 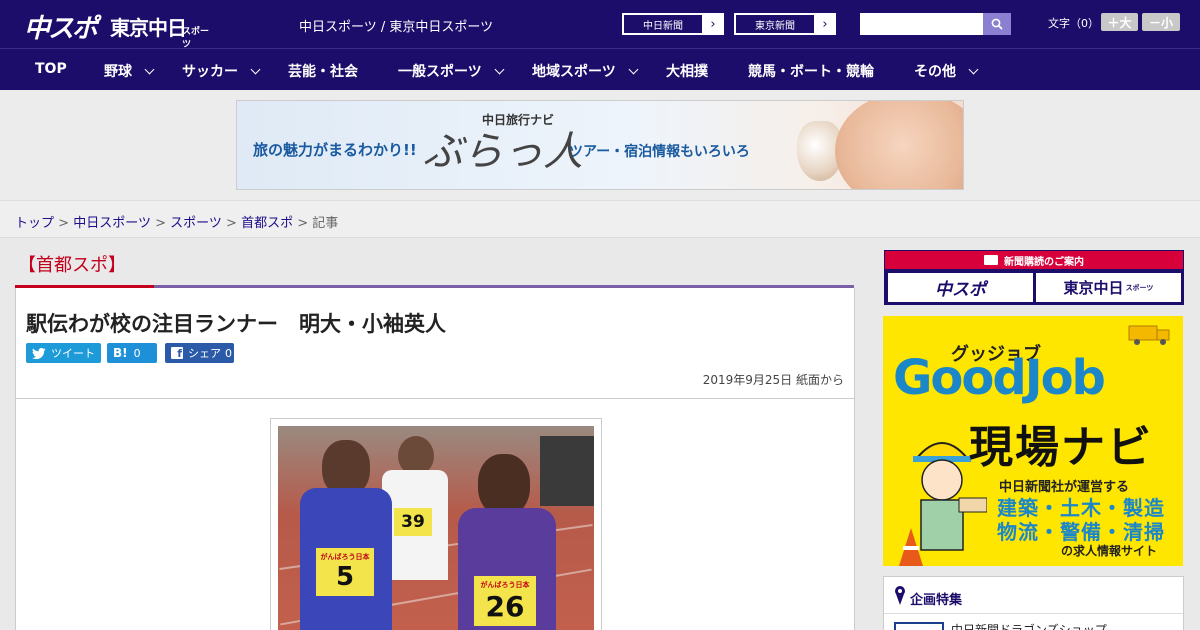 I want to click on subscription-heading: 新聞購読のご案内, so click(x=1034, y=260).